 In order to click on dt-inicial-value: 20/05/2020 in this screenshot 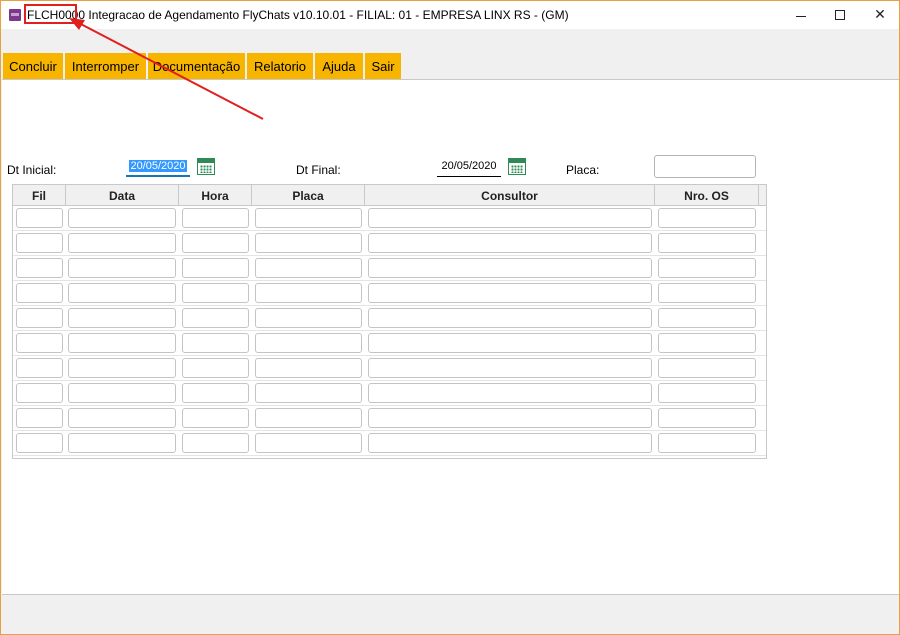, I will do `click(158, 166)`.